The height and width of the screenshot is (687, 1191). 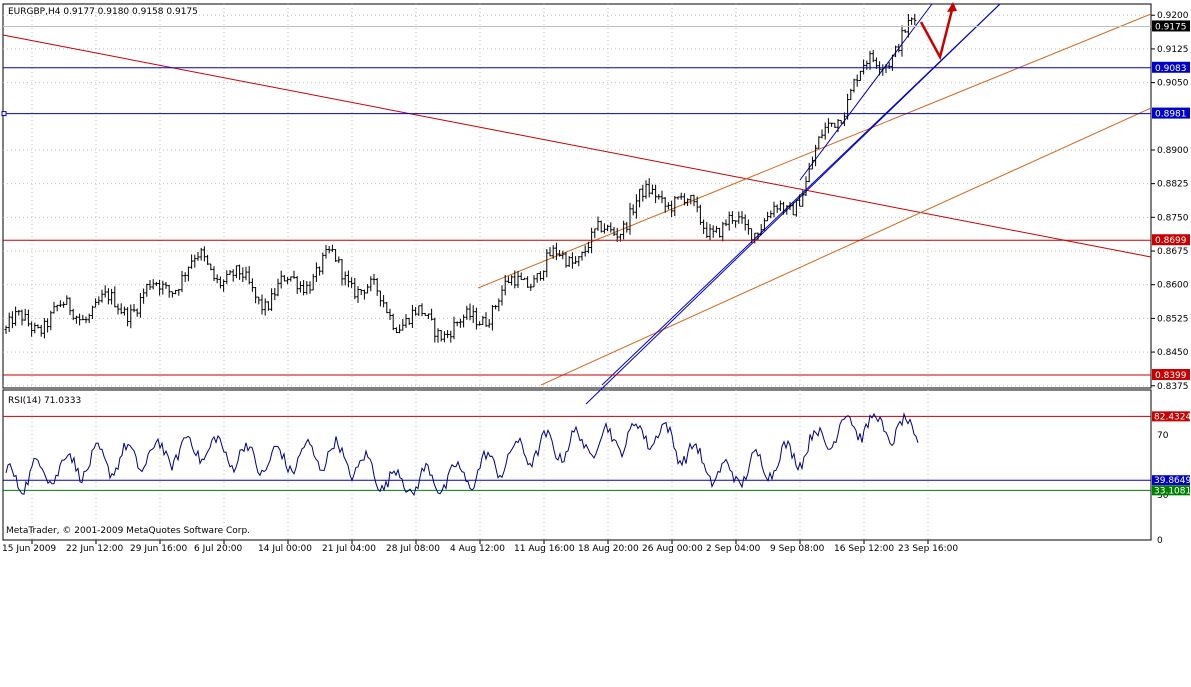 What do you see at coordinates (94, 549) in the screenshot?
I see `time-tick-label: 22 Jun 12:00` at bounding box center [94, 549].